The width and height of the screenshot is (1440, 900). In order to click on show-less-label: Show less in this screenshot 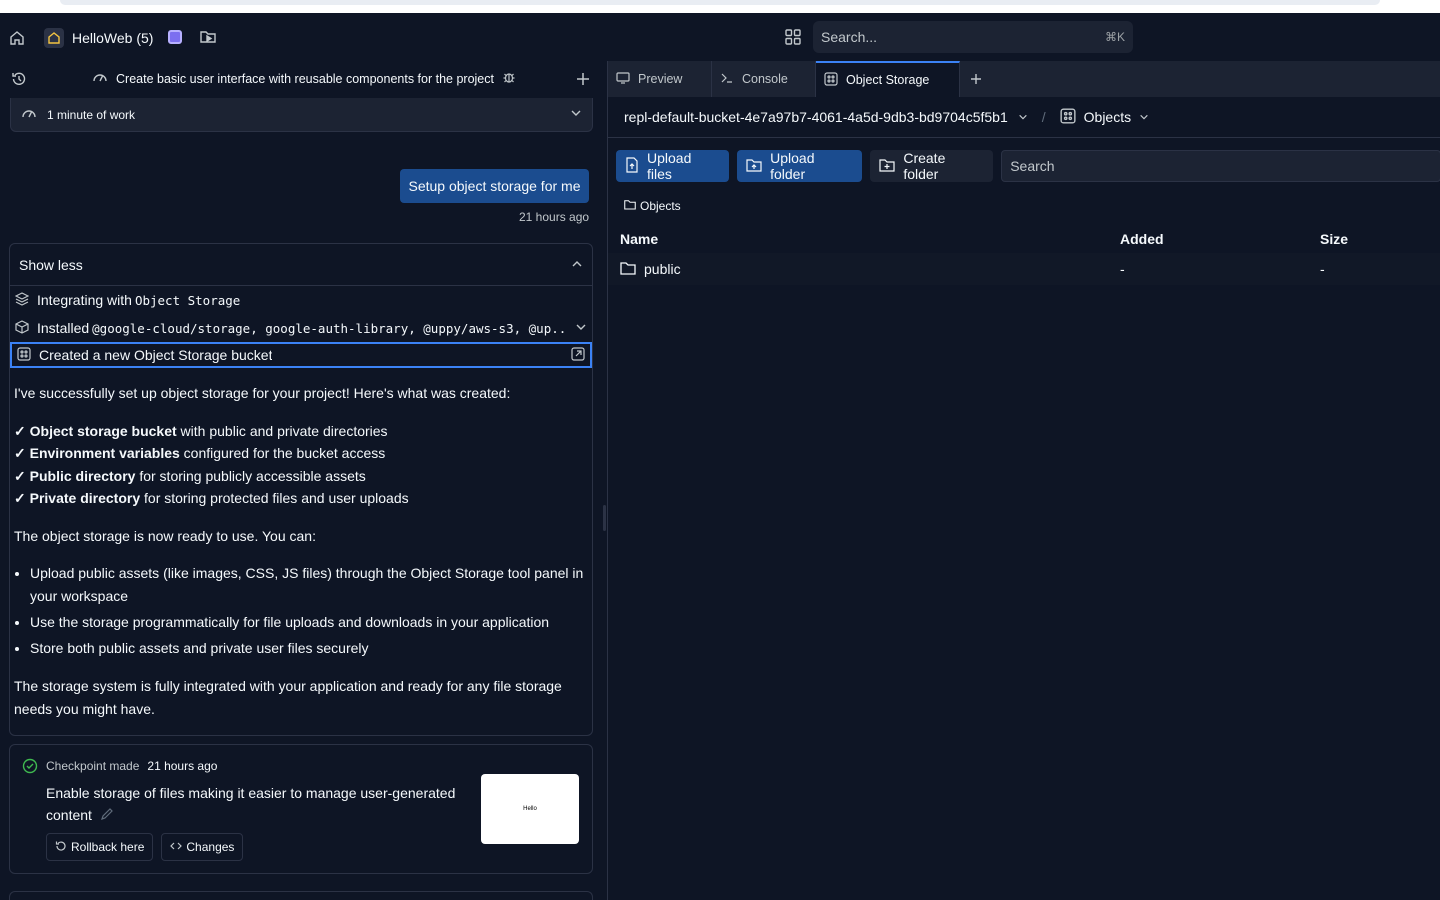, I will do `click(51, 264)`.